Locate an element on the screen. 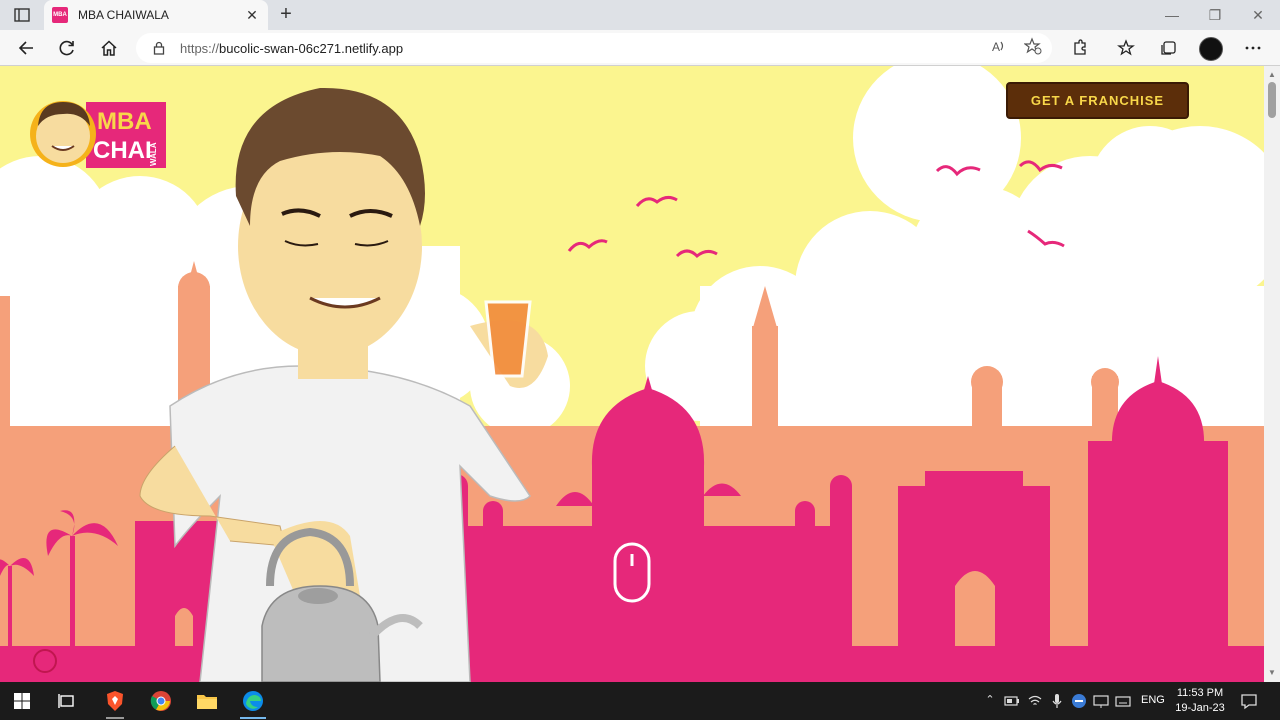 The width and height of the screenshot is (1280, 720). wifi-icon is located at coordinates (1035, 701).